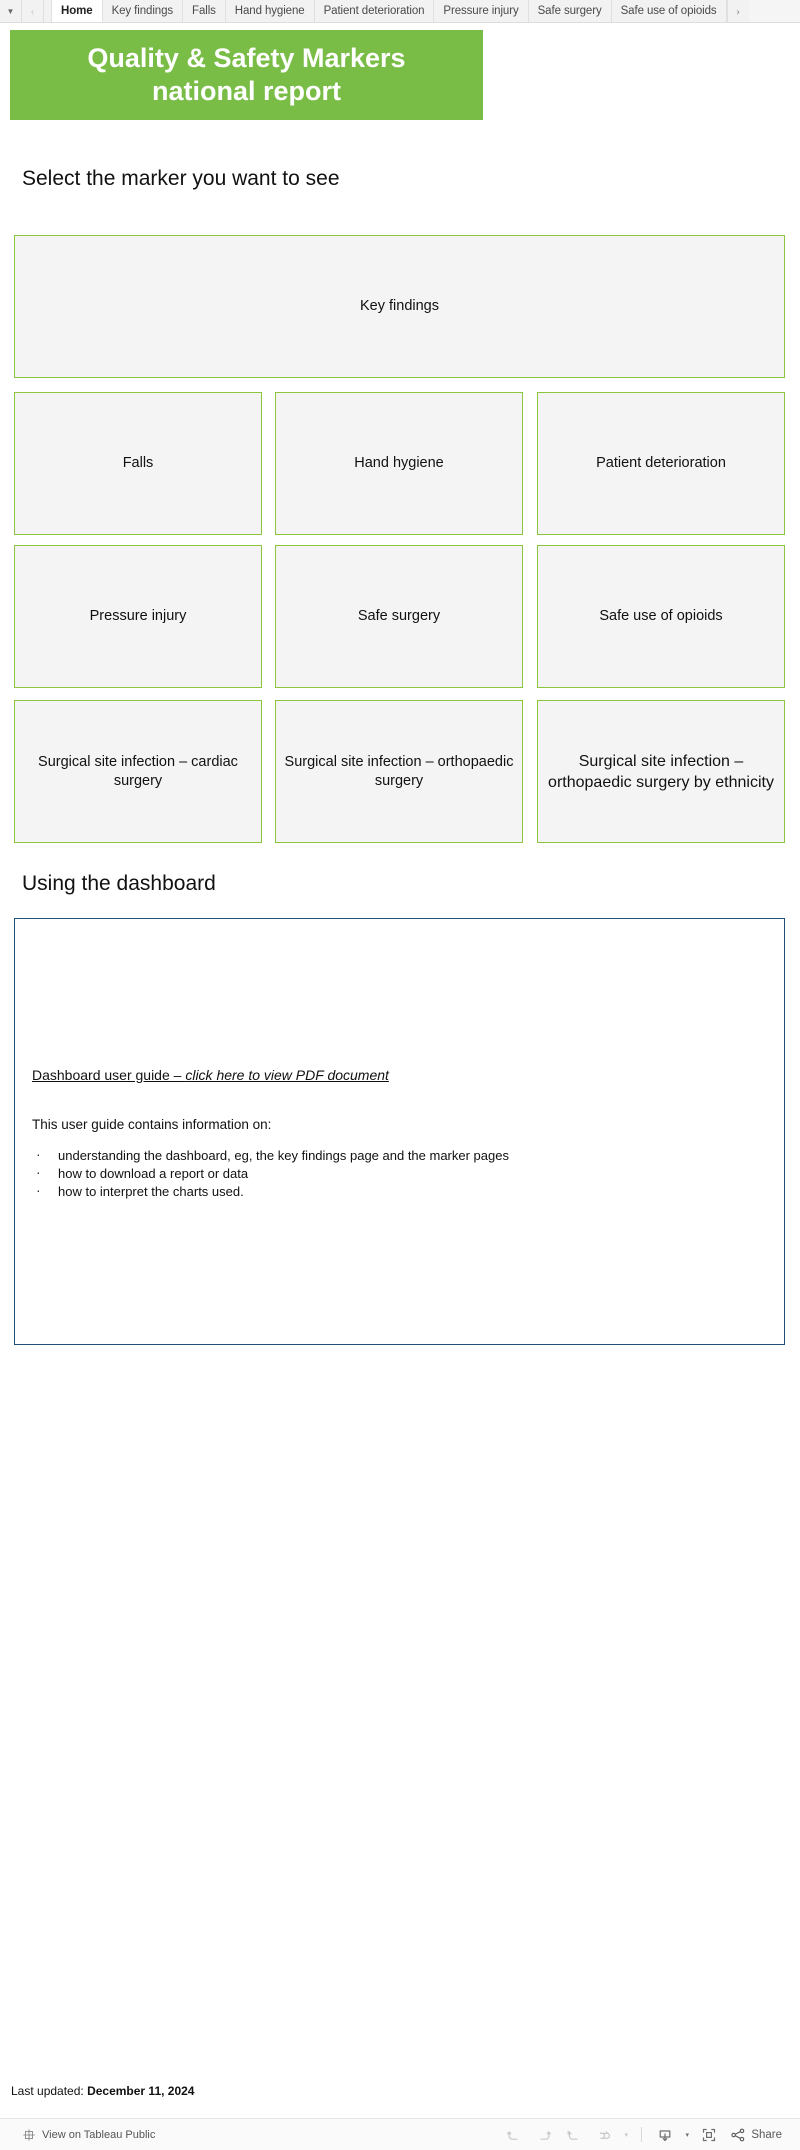  I want to click on tableau-toolbar-actions: ▾ ▾ Share, so click(642, 2135).